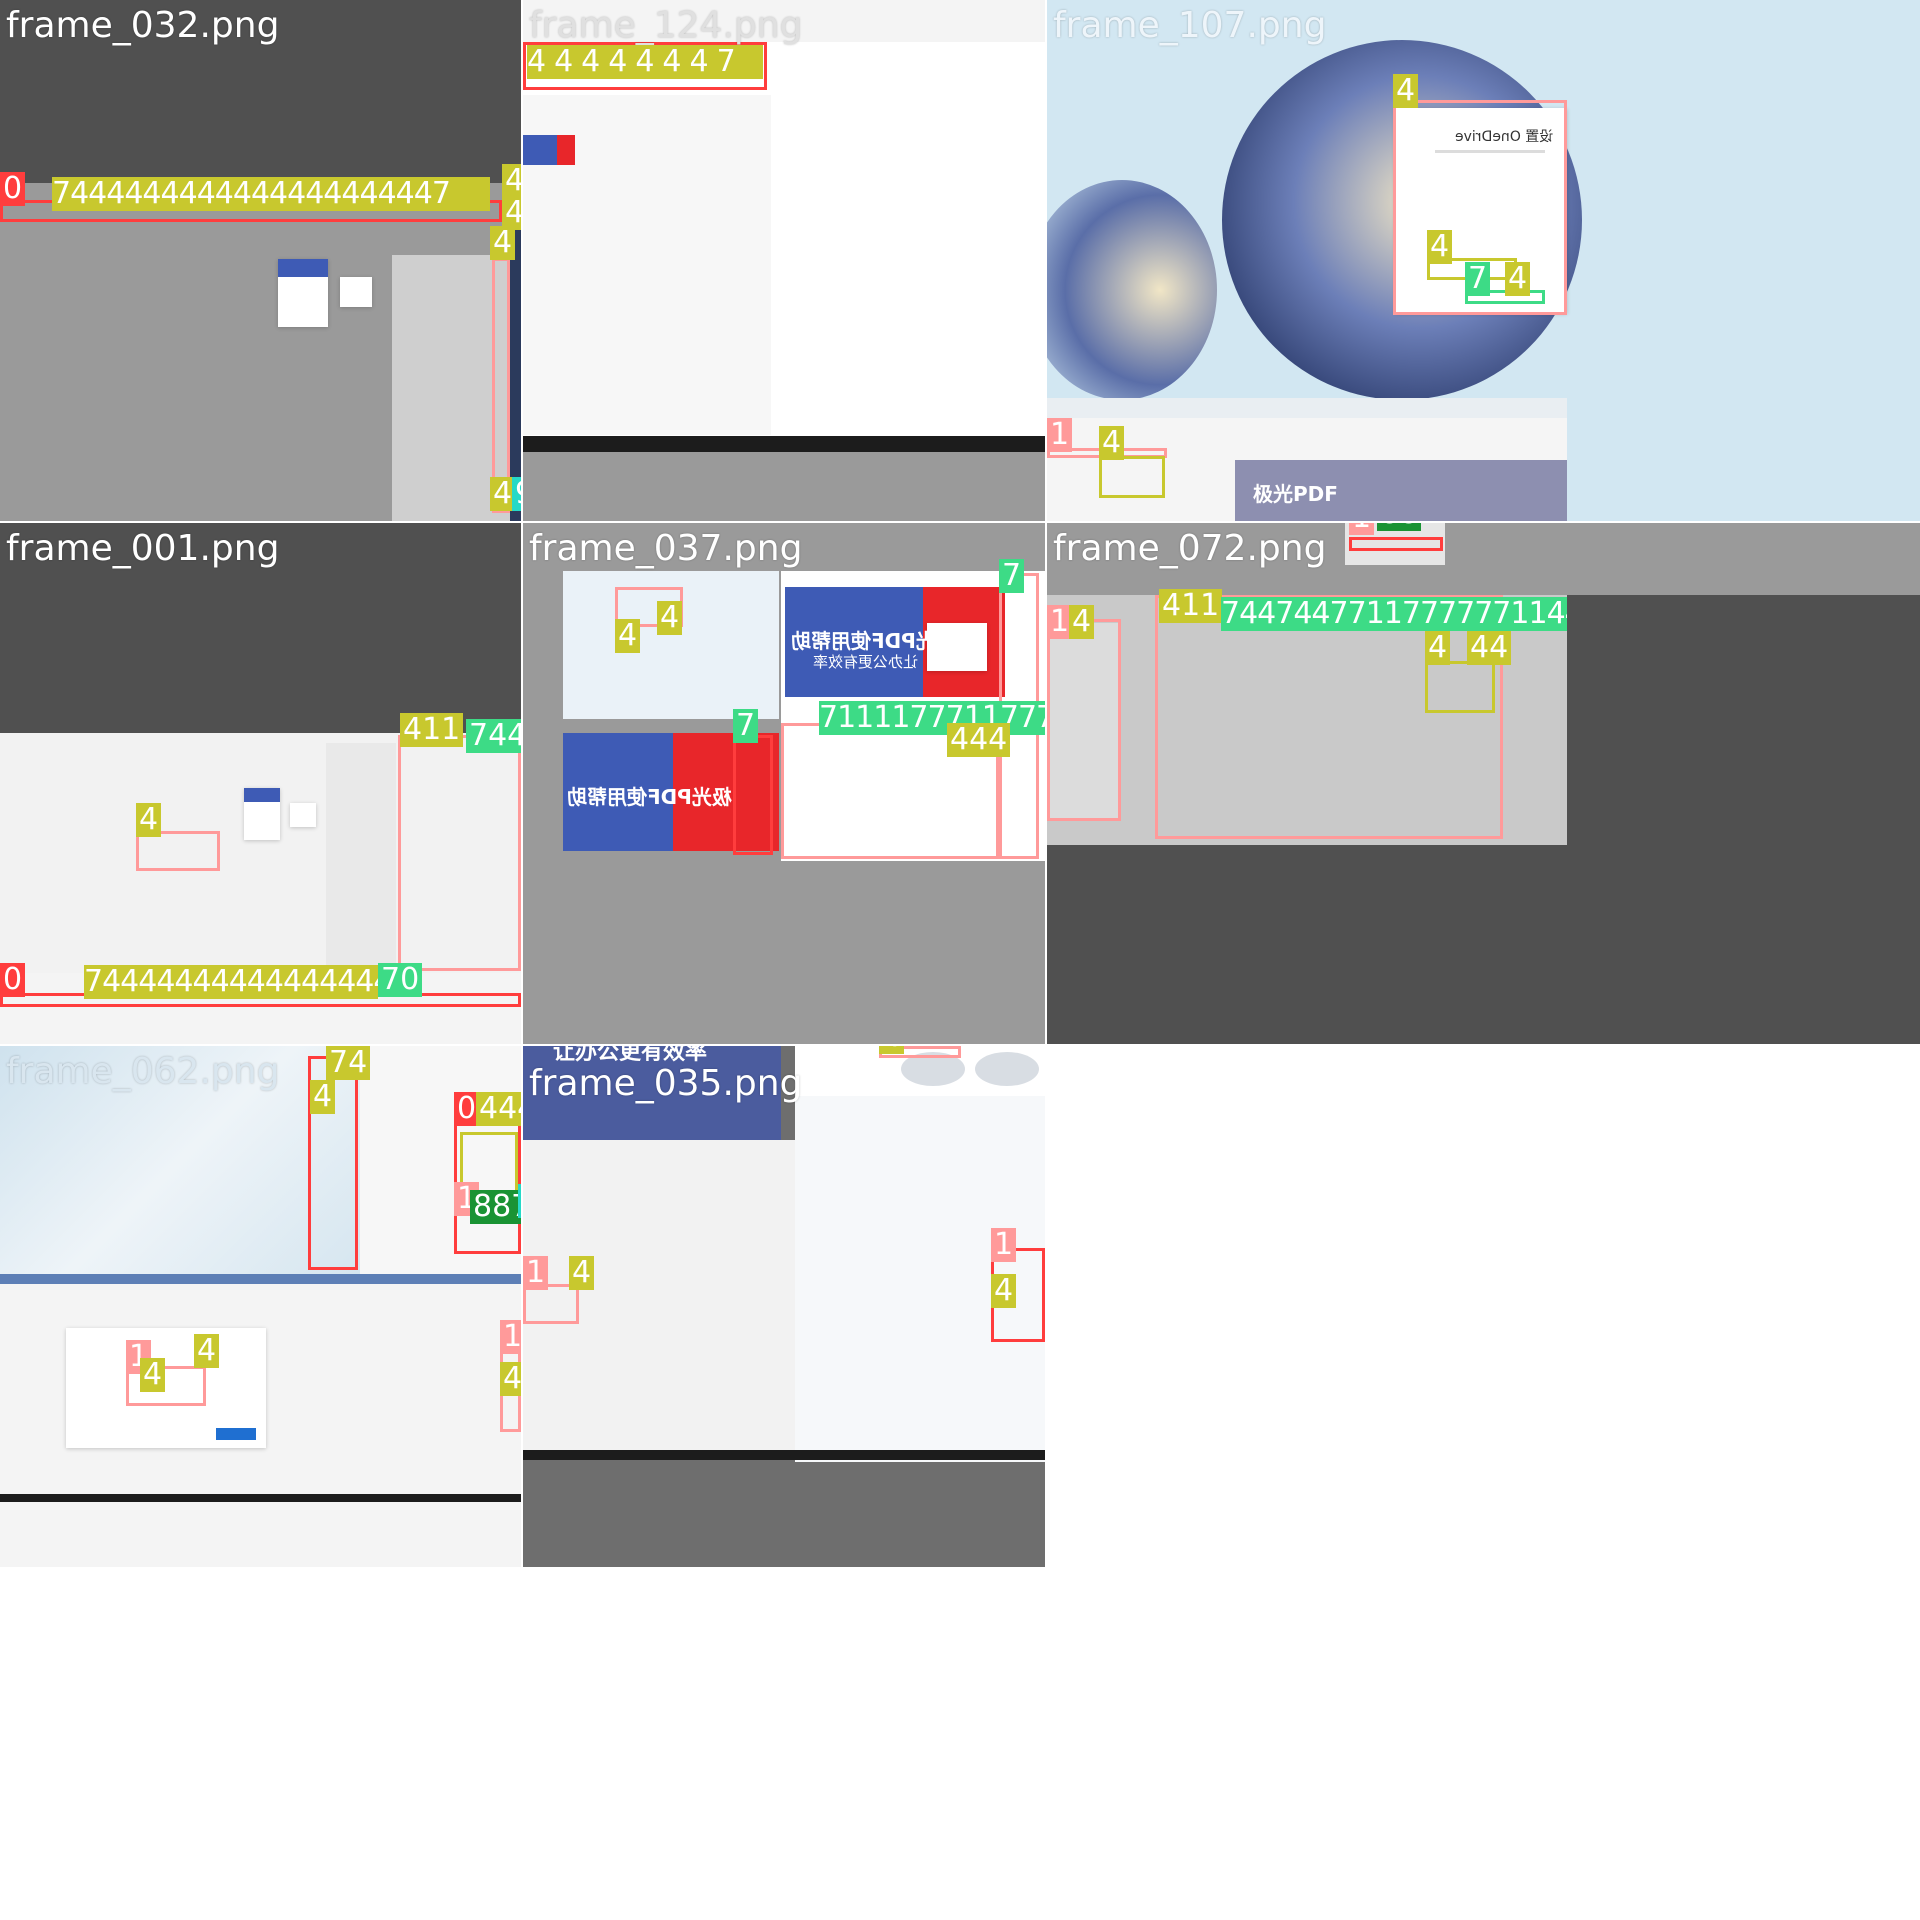 The height and width of the screenshot is (1920, 1920). What do you see at coordinates (1132, 477) in the screenshot?
I see `frame-107-icon-box` at bounding box center [1132, 477].